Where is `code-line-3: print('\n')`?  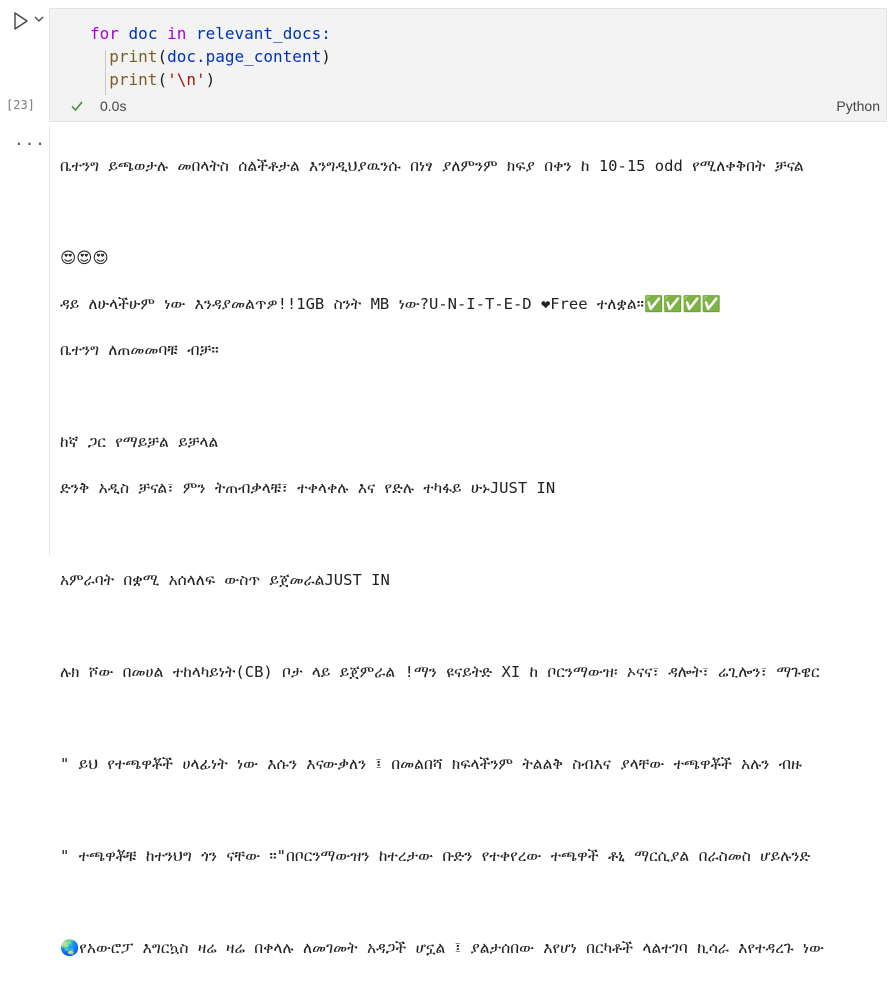
code-line-3: print('\n') is located at coordinates (162, 79).